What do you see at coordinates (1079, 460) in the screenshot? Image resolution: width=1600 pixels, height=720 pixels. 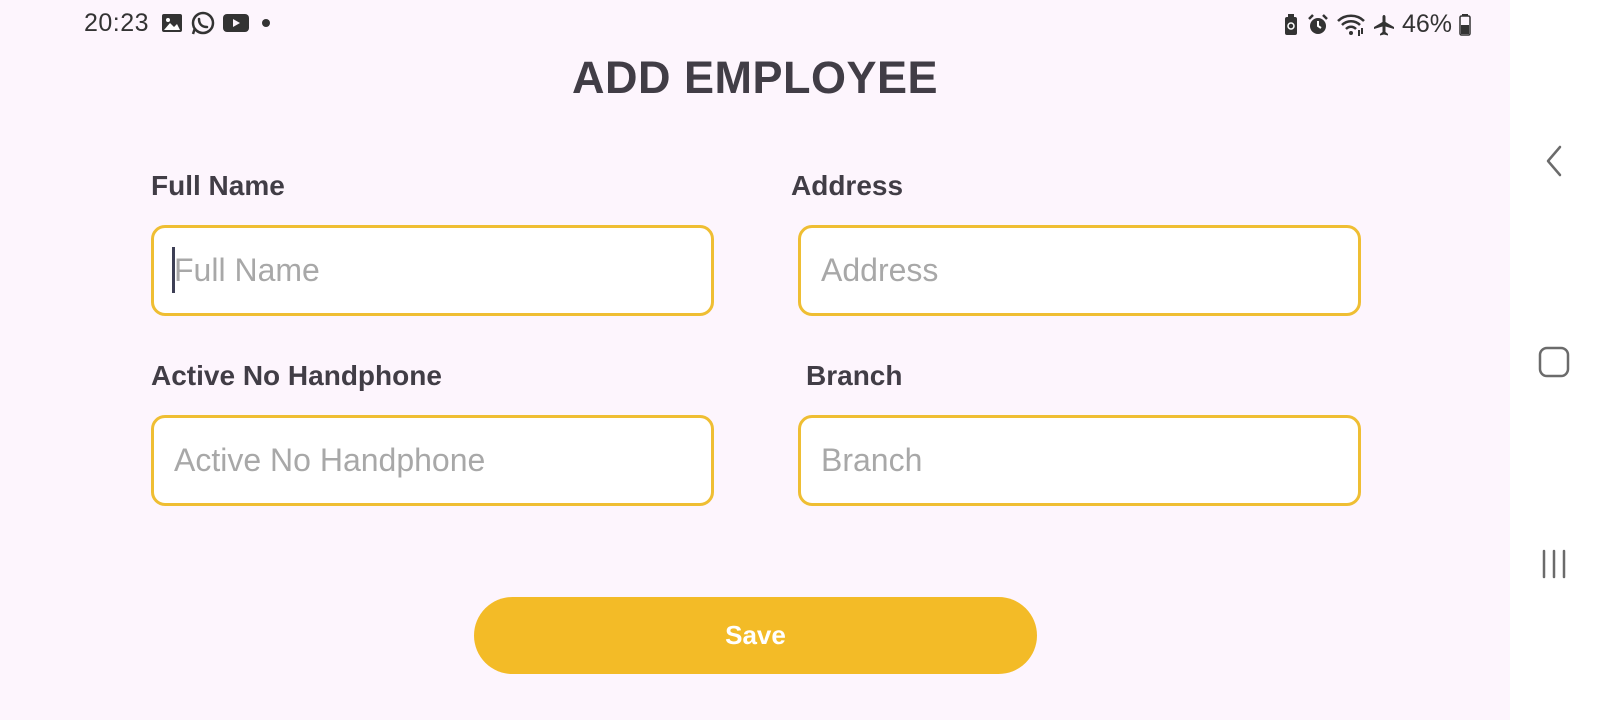 I see `branch-input` at bounding box center [1079, 460].